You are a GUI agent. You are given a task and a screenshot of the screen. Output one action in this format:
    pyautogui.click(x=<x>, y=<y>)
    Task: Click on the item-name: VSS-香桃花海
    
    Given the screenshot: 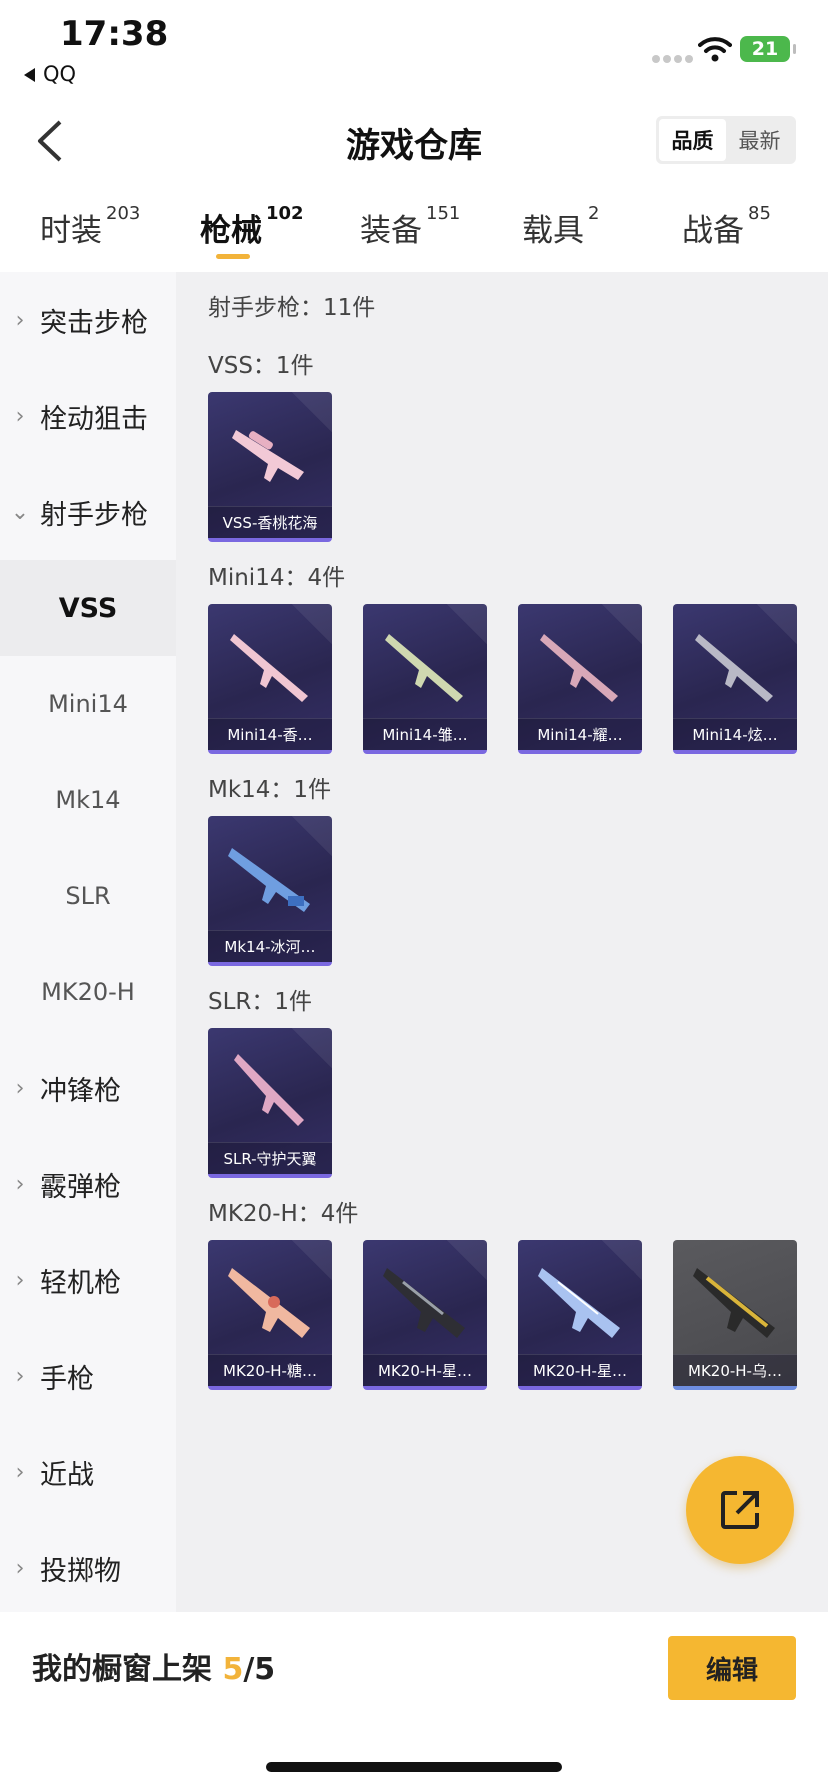 What is the action you would take?
    pyautogui.click(x=270, y=522)
    